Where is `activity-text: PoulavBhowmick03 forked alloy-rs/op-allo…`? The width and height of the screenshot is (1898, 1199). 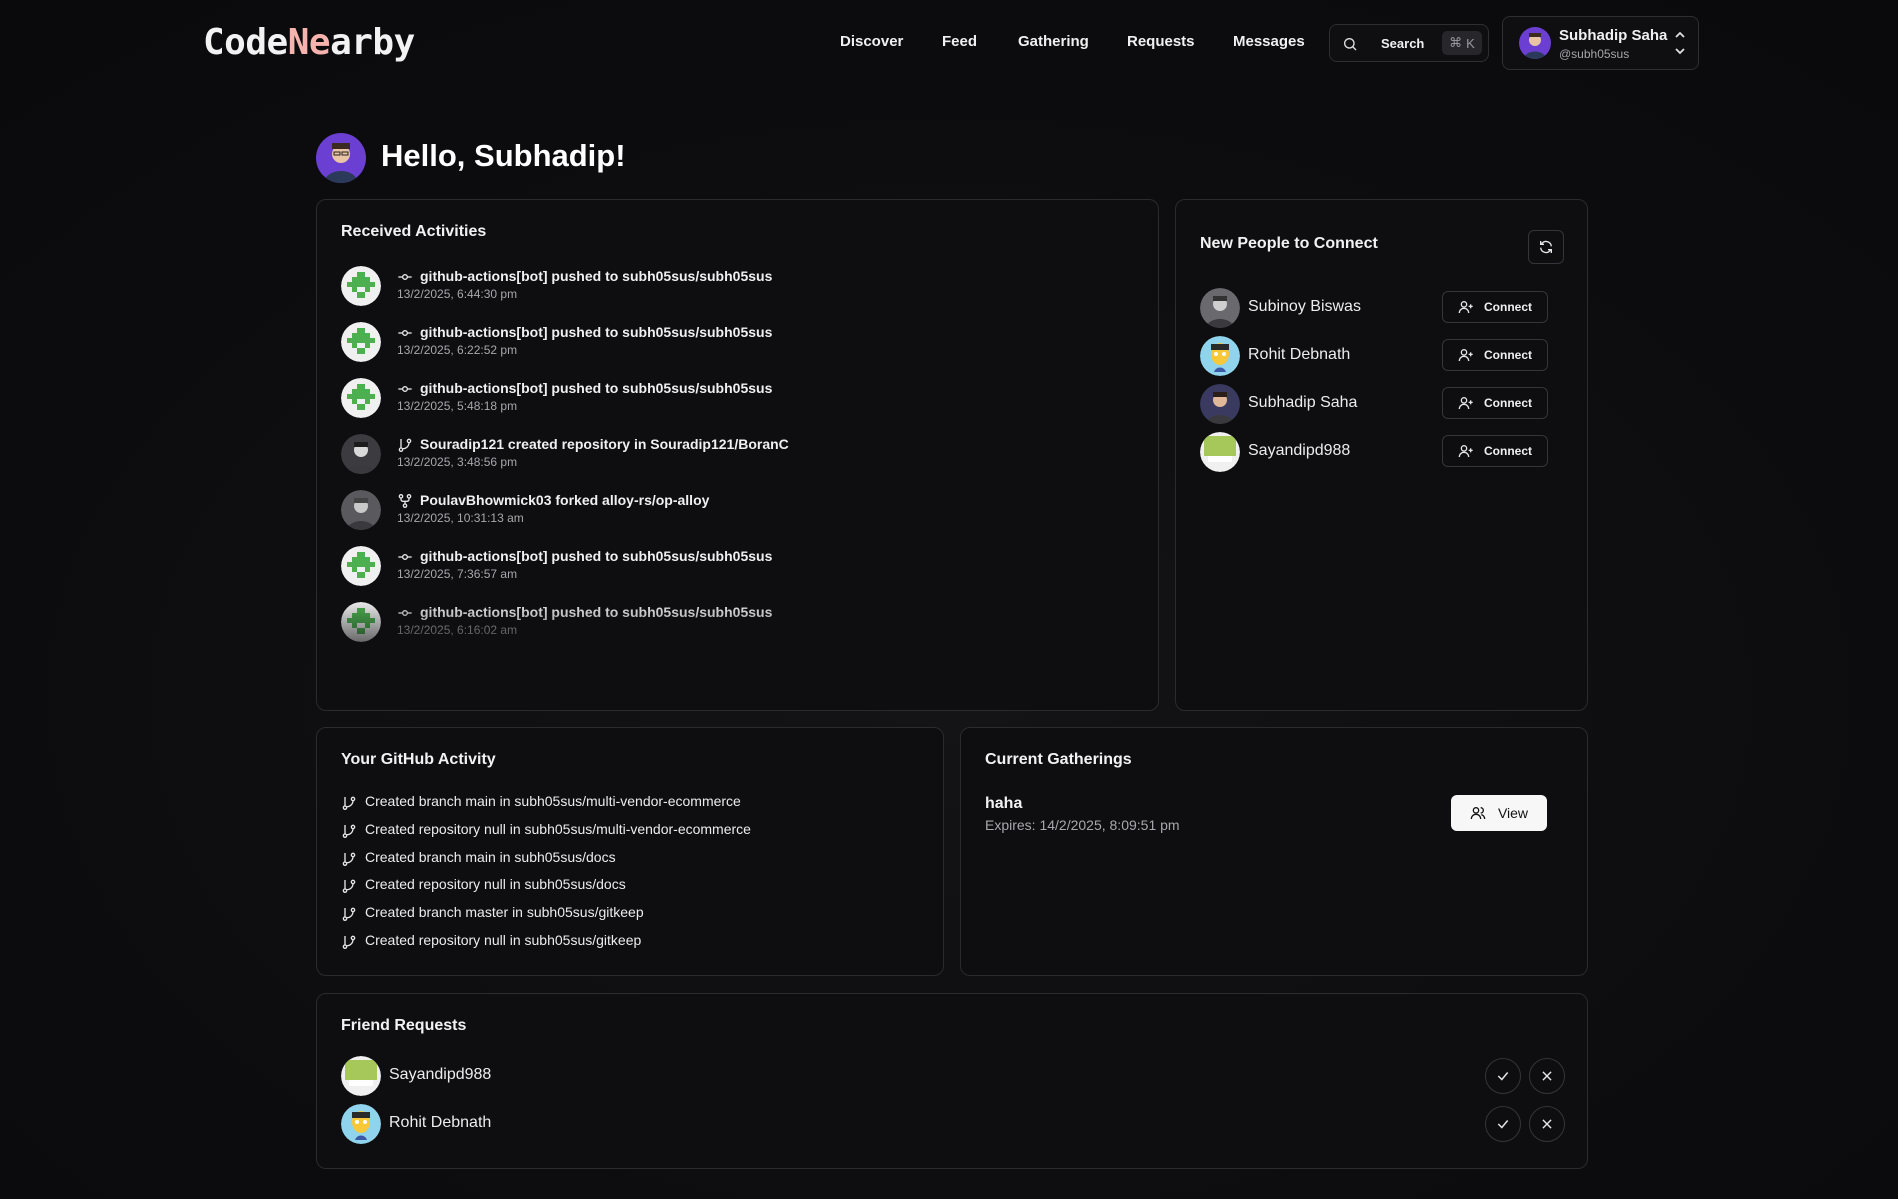 activity-text: PoulavBhowmick03 forked alloy-rs/op-allo… is located at coordinates (565, 500).